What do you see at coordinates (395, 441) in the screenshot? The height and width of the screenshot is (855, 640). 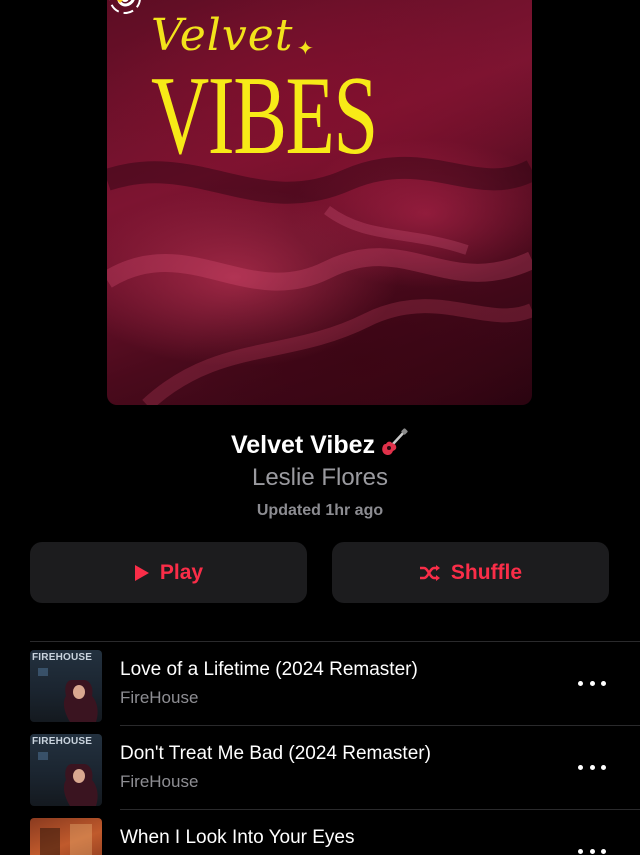 I see `guitar-icon` at bounding box center [395, 441].